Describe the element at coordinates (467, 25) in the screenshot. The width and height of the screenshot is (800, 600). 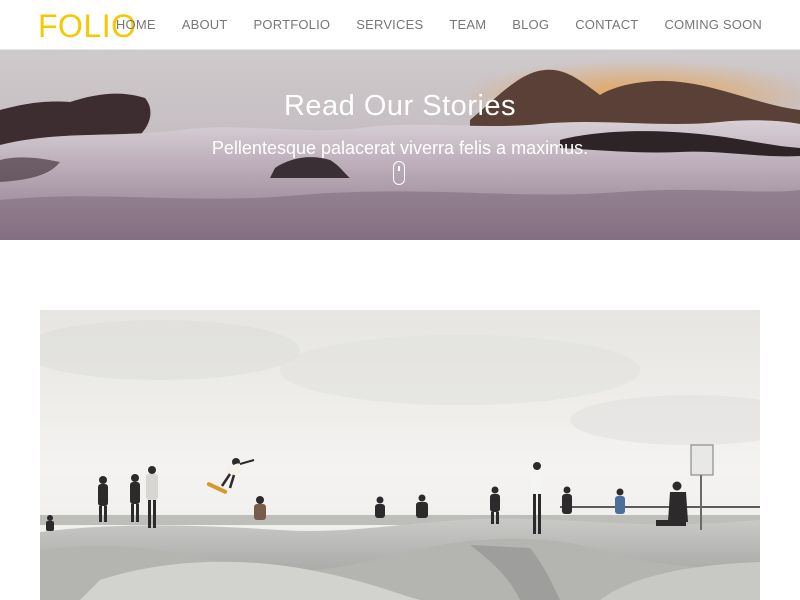
I see `nav-team: TEAM` at that location.